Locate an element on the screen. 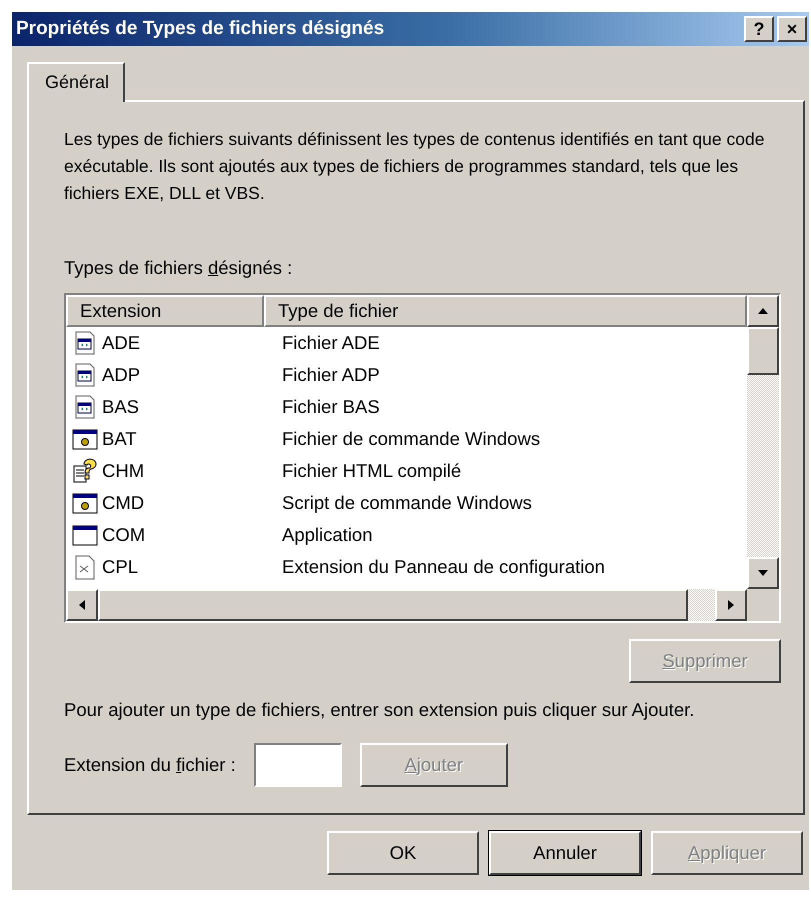 The image size is (811, 900). close-button: × is located at coordinates (792, 29).